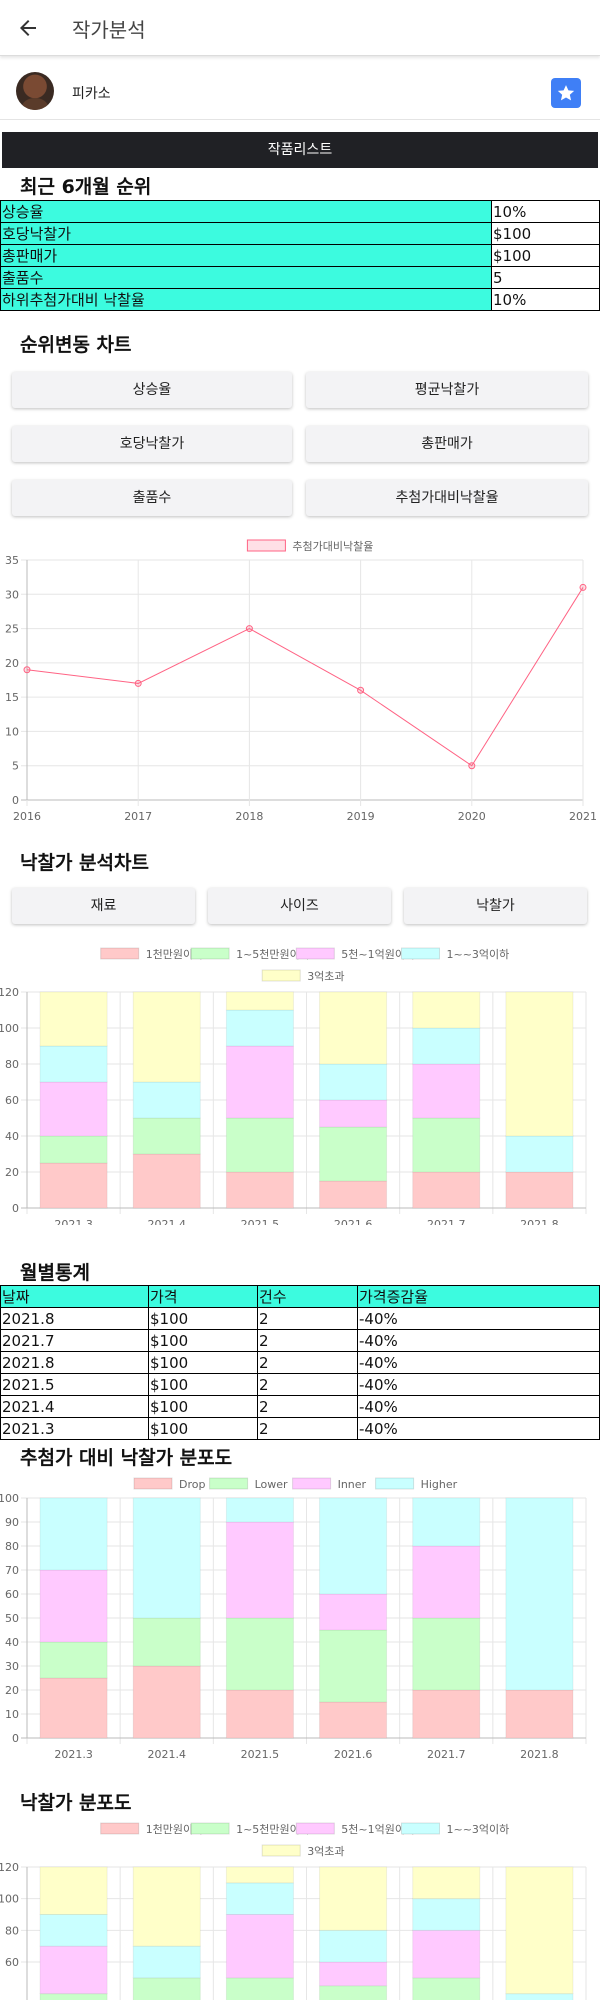 This screenshot has width=600, height=2000. What do you see at coordinates (12, 1618) in the screenshot?
I see `y-tick-label: 50` at bounding box center [12, 1618].